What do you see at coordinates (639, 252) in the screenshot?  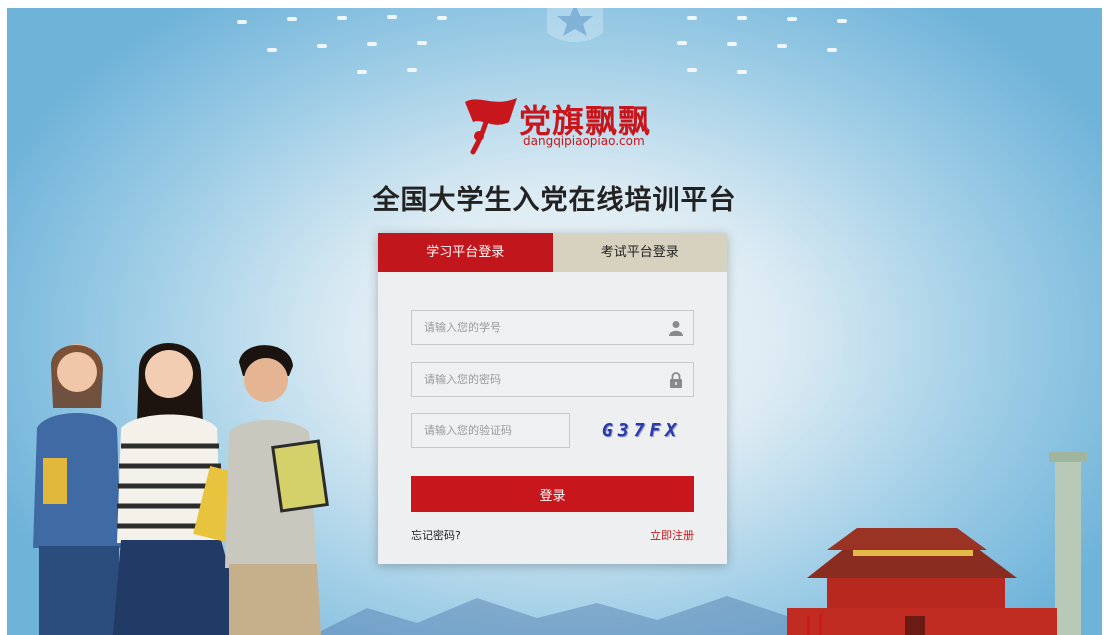 I see `tab-exam-platform-login: 考试平台登录` at bounding box center [639, 252].